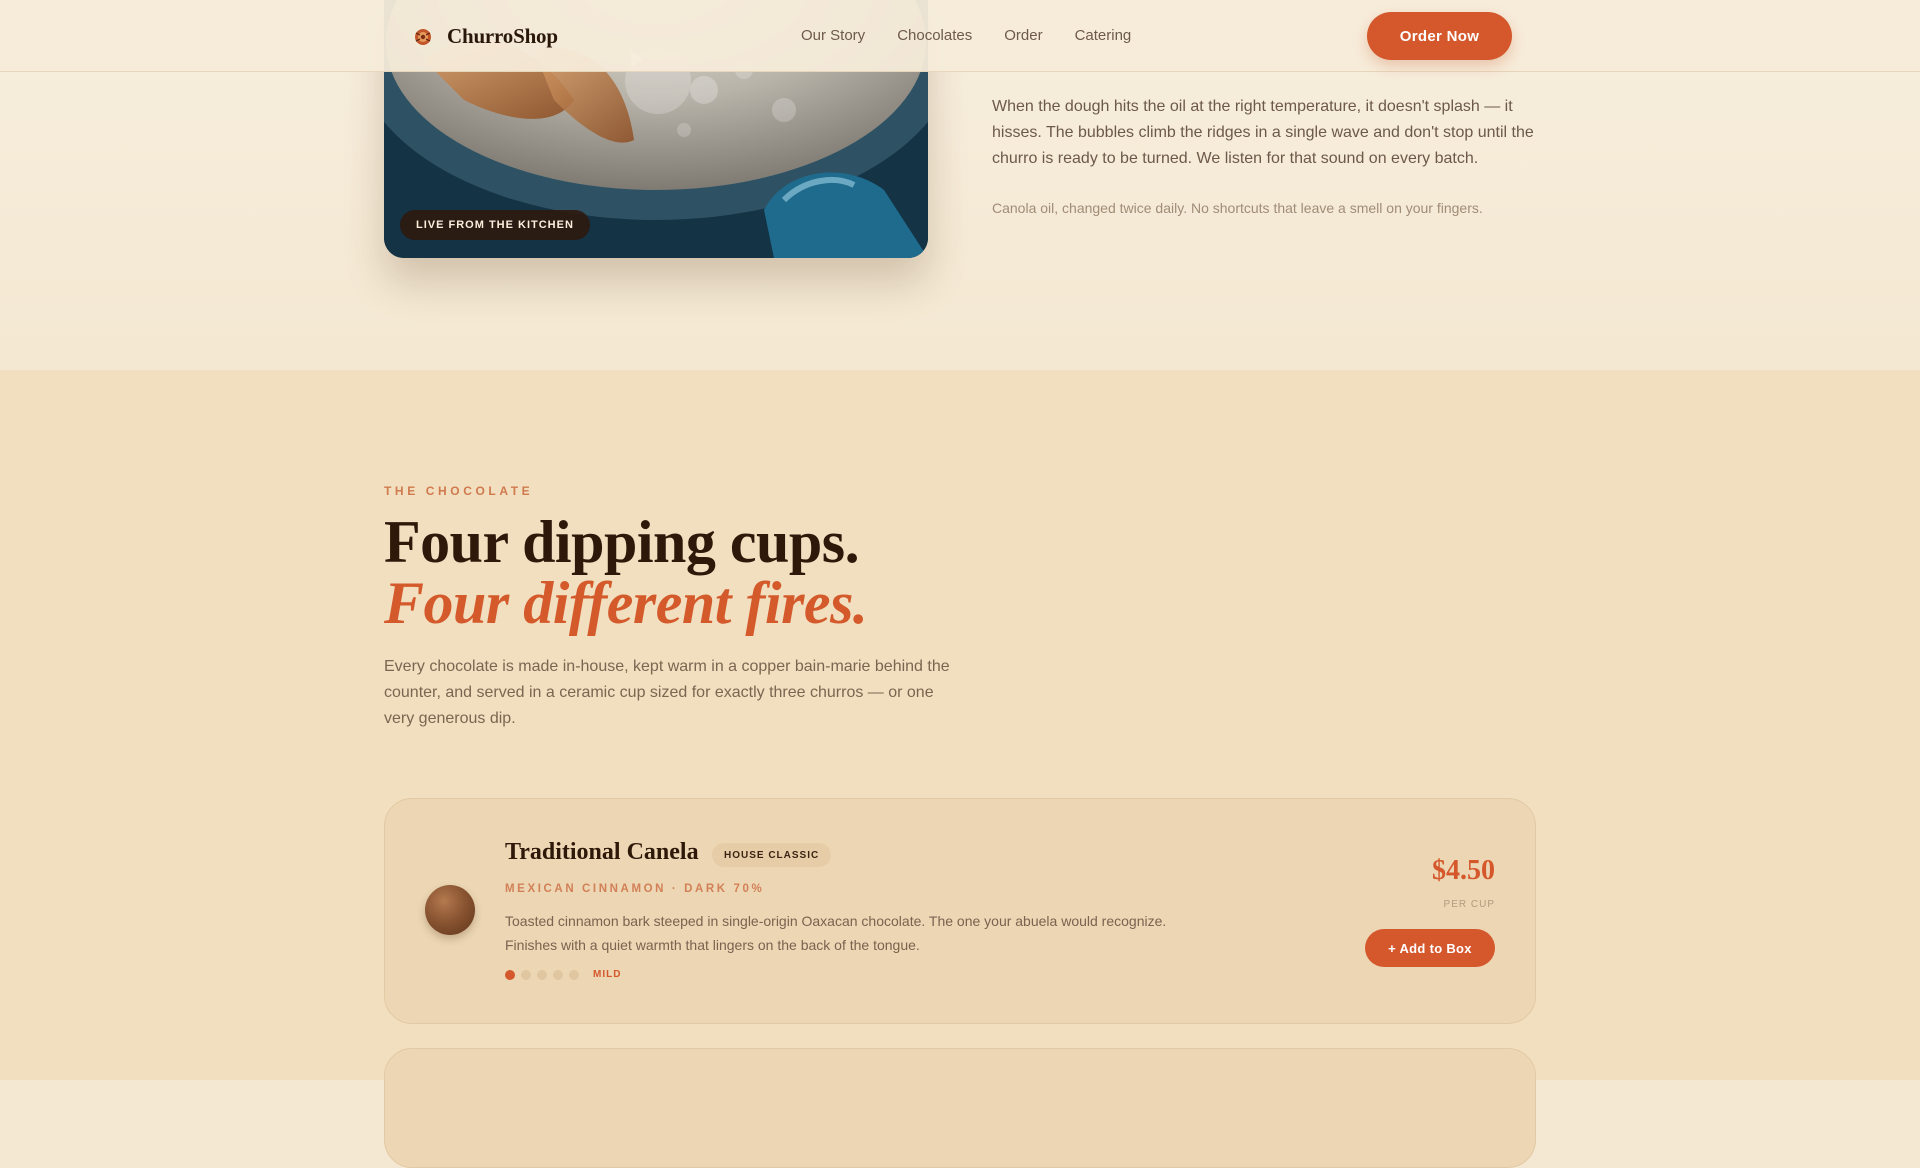 The image size is (1920, 1168). What do you see at coordinates (607, 974) in the screenshot?
I see `heat-label: MILD` at bounding box center [607, 974].